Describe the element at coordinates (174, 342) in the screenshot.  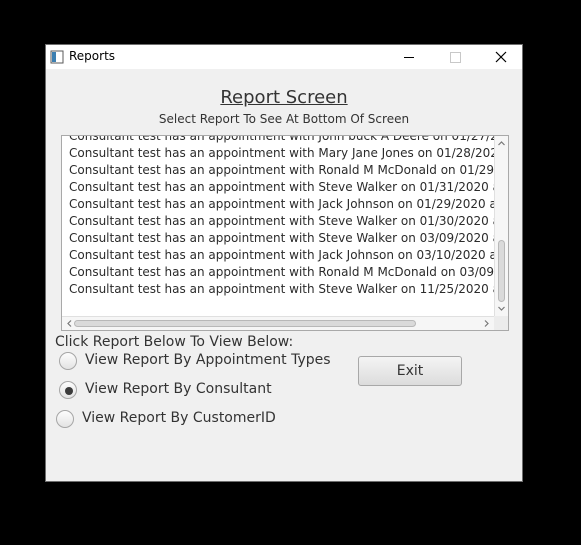
I see `report-prompt: Click Report Below To View Below:` at that location.